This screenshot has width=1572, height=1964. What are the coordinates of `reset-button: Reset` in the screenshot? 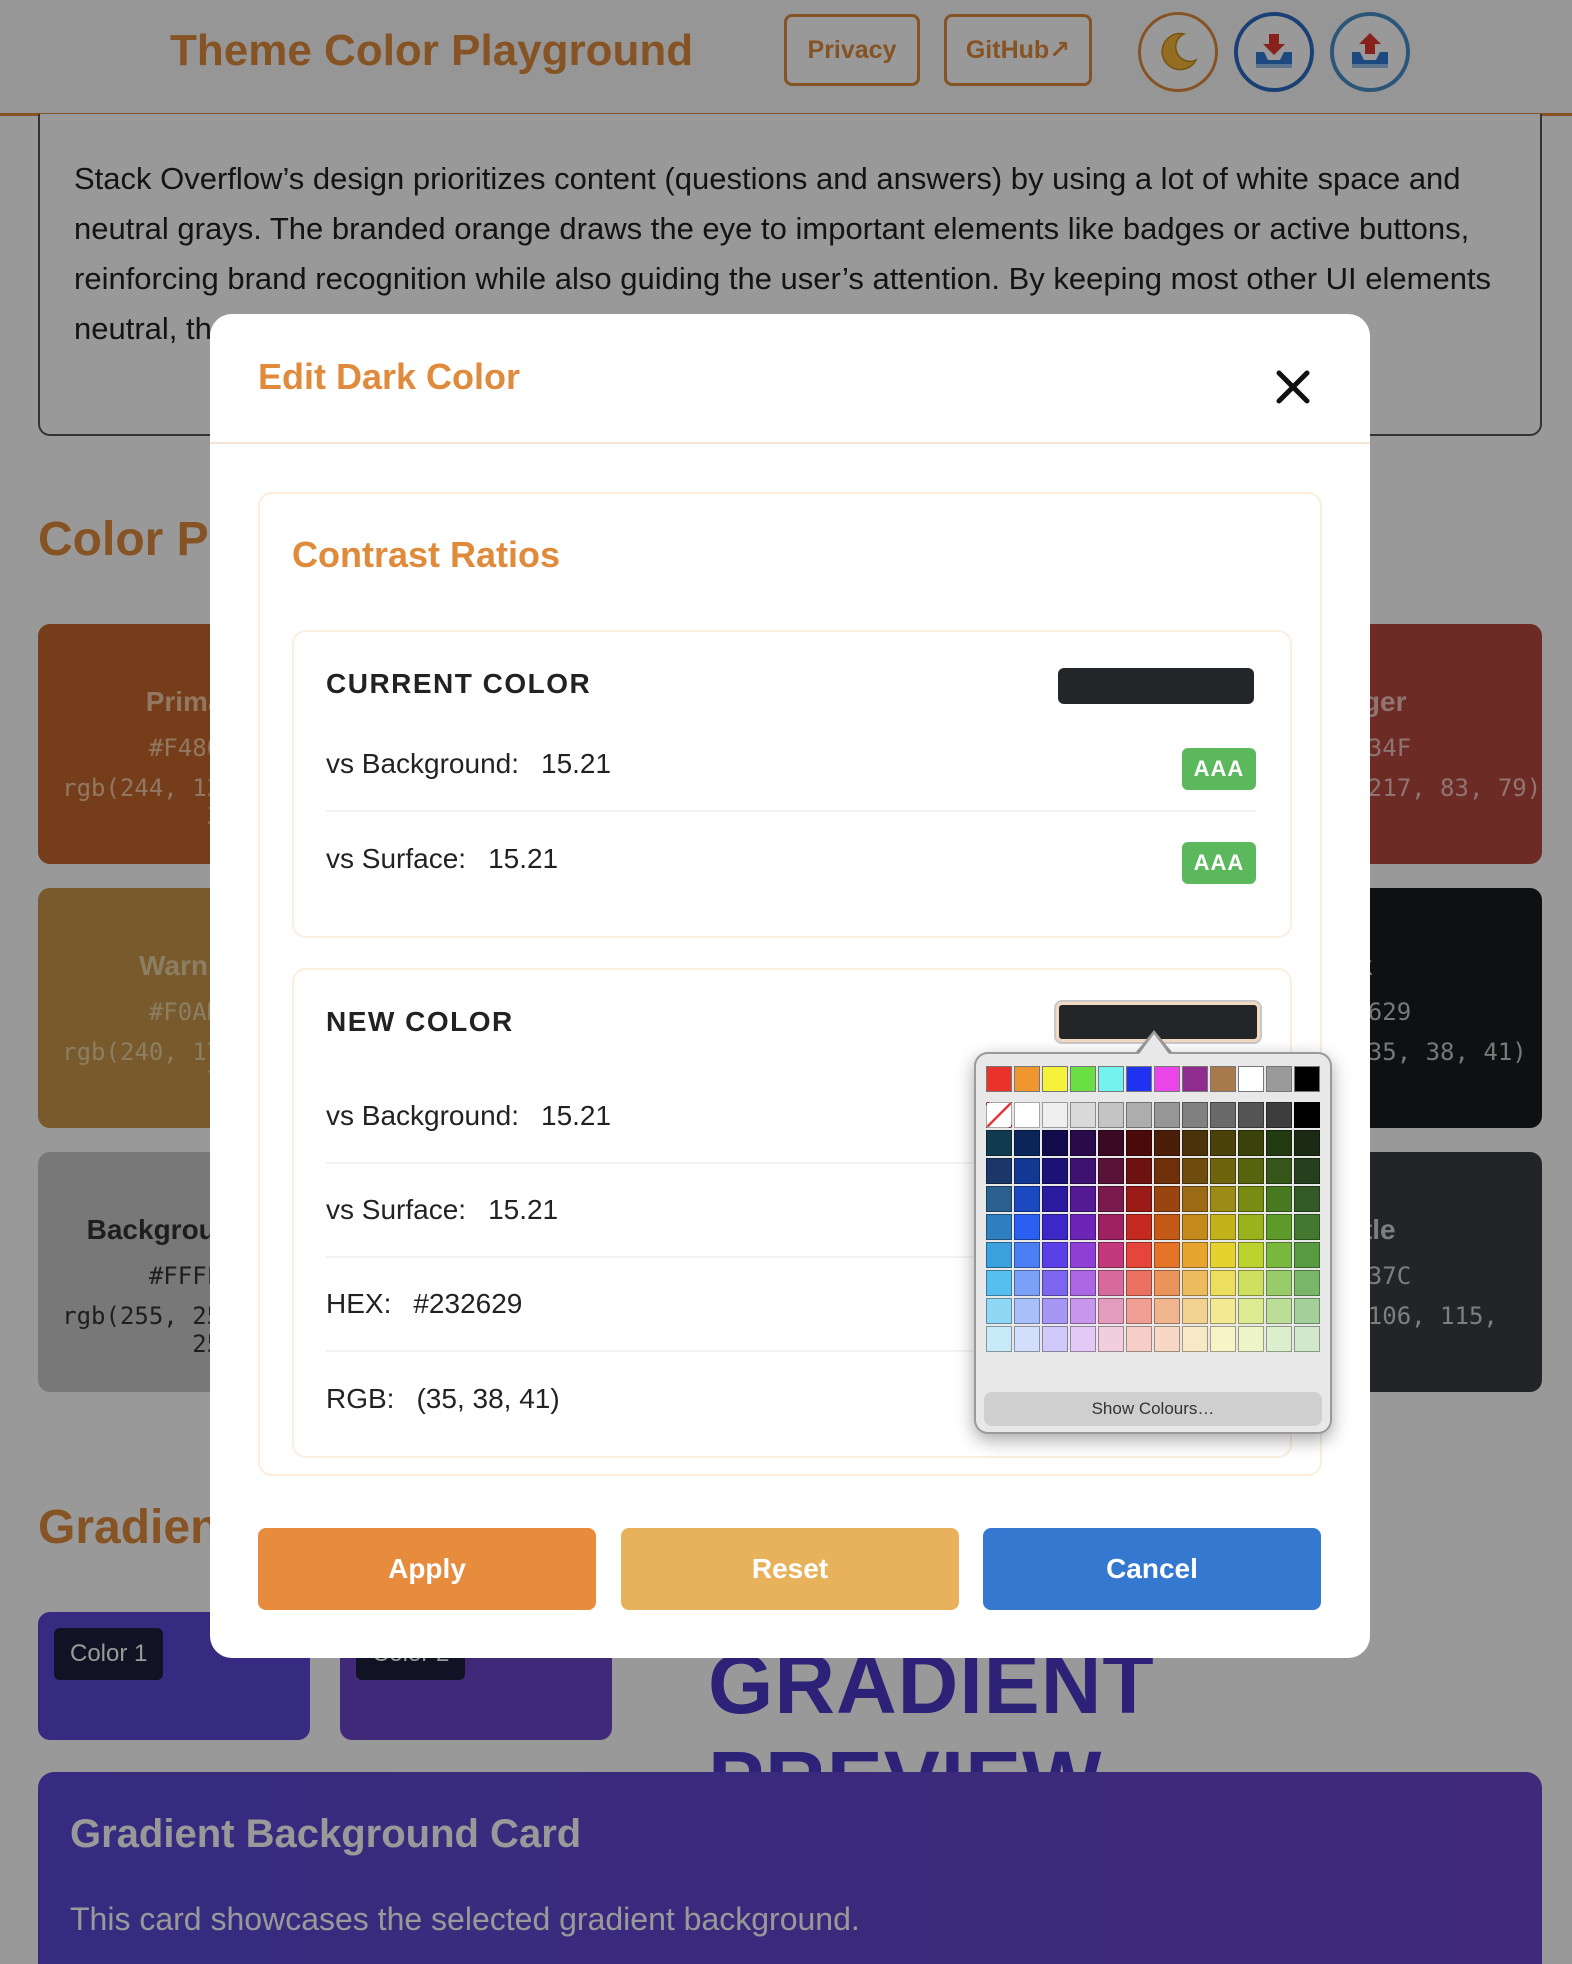 It's located at (790, 1569).